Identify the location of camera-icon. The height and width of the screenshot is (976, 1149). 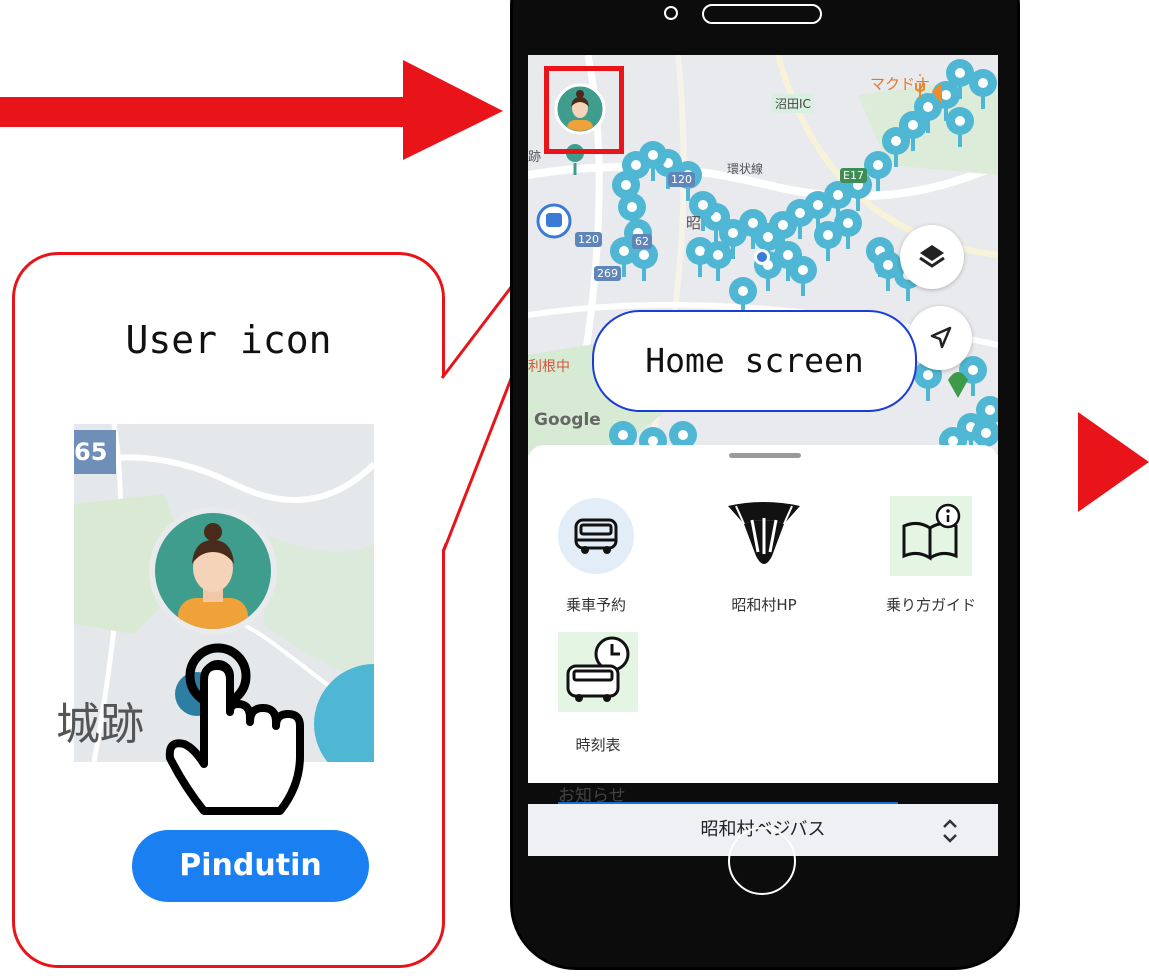
(671, 13).